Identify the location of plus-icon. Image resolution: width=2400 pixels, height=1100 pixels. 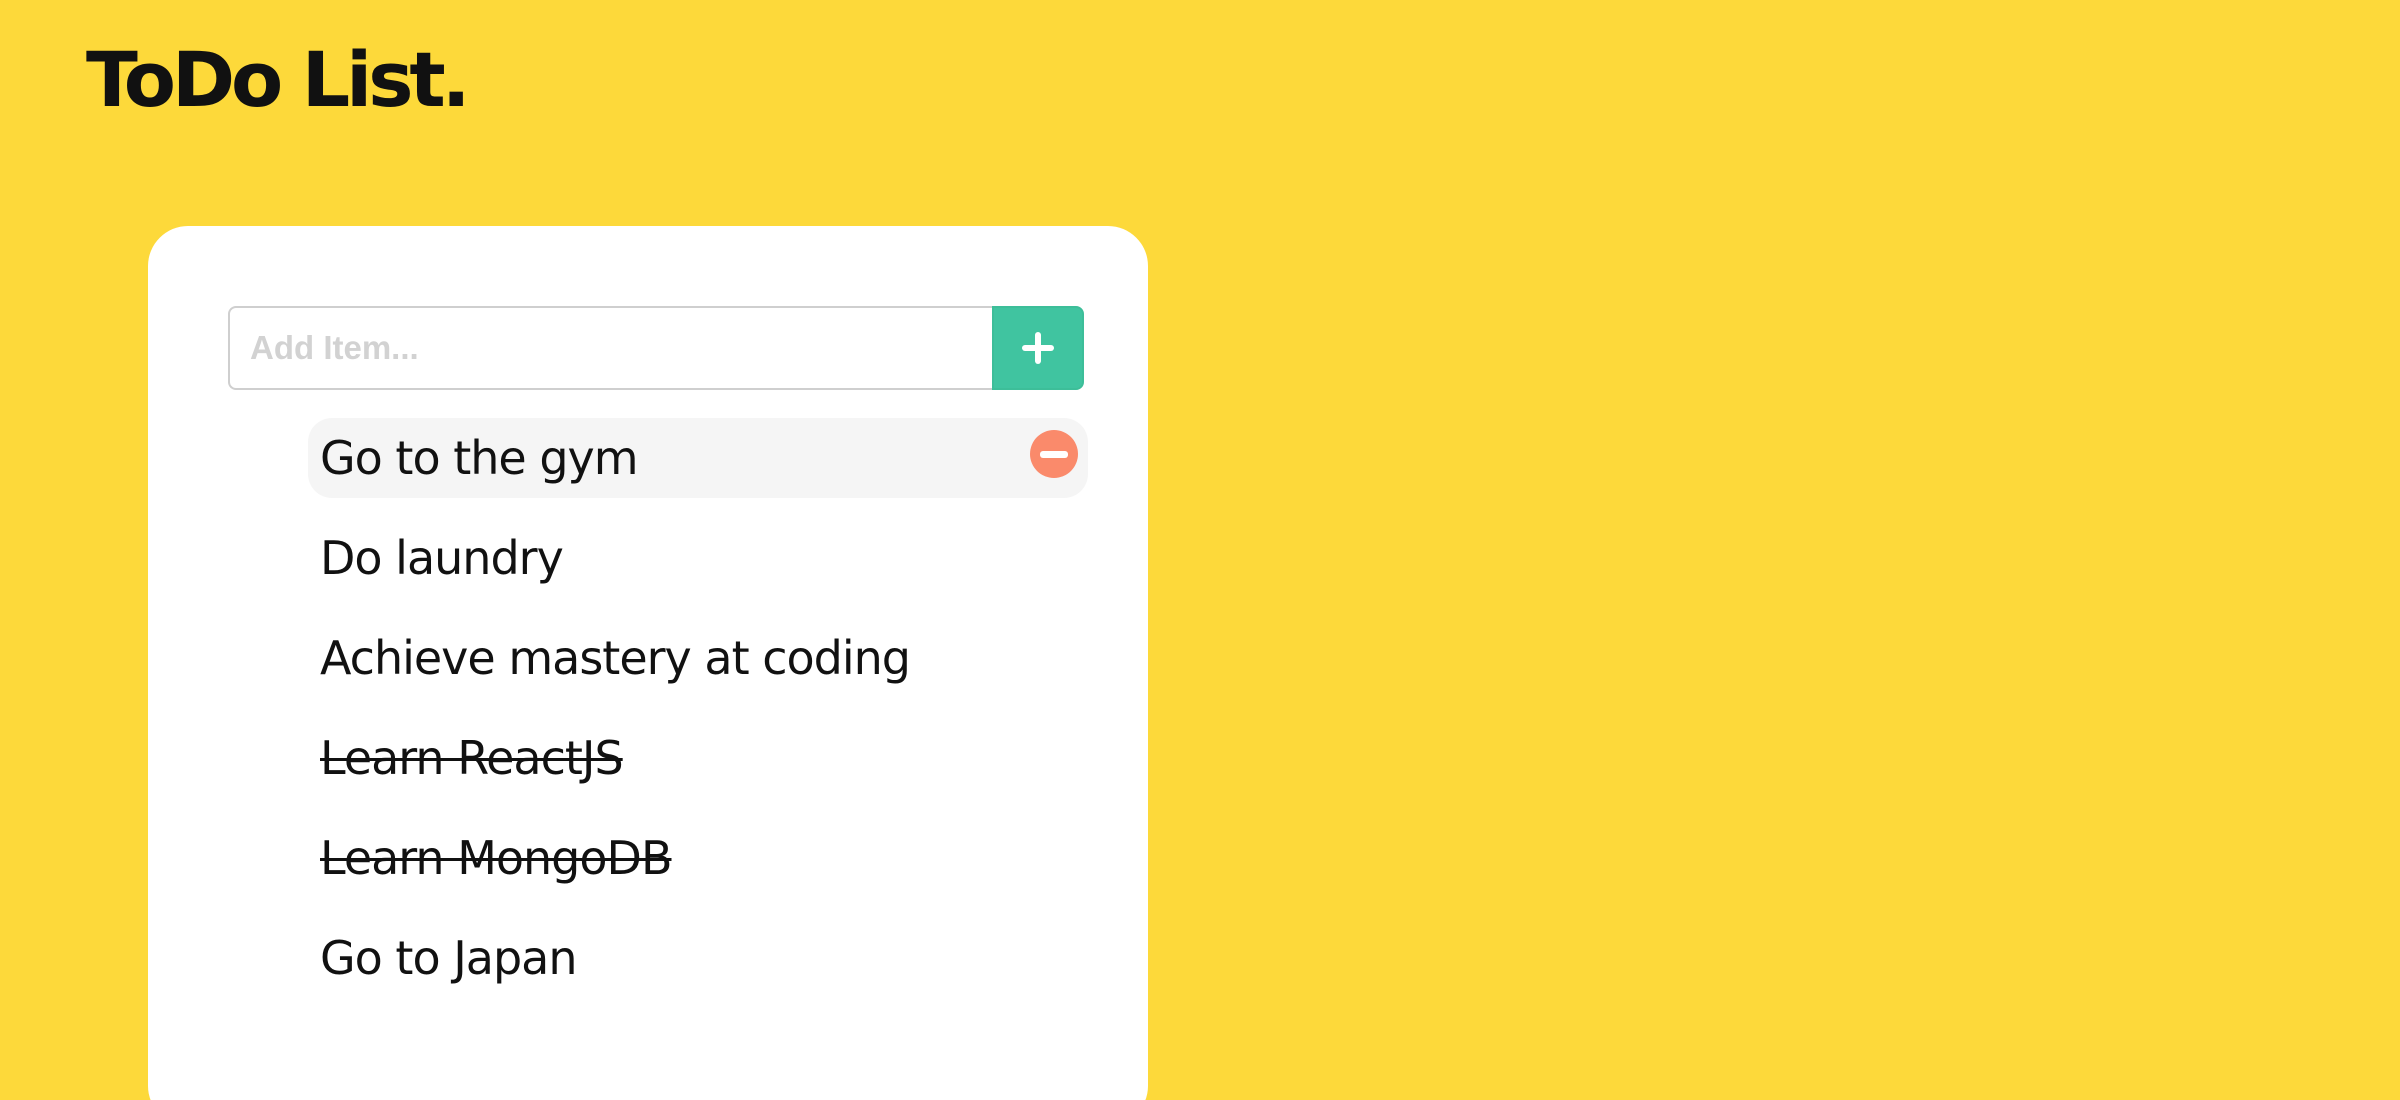
(1038, 348).